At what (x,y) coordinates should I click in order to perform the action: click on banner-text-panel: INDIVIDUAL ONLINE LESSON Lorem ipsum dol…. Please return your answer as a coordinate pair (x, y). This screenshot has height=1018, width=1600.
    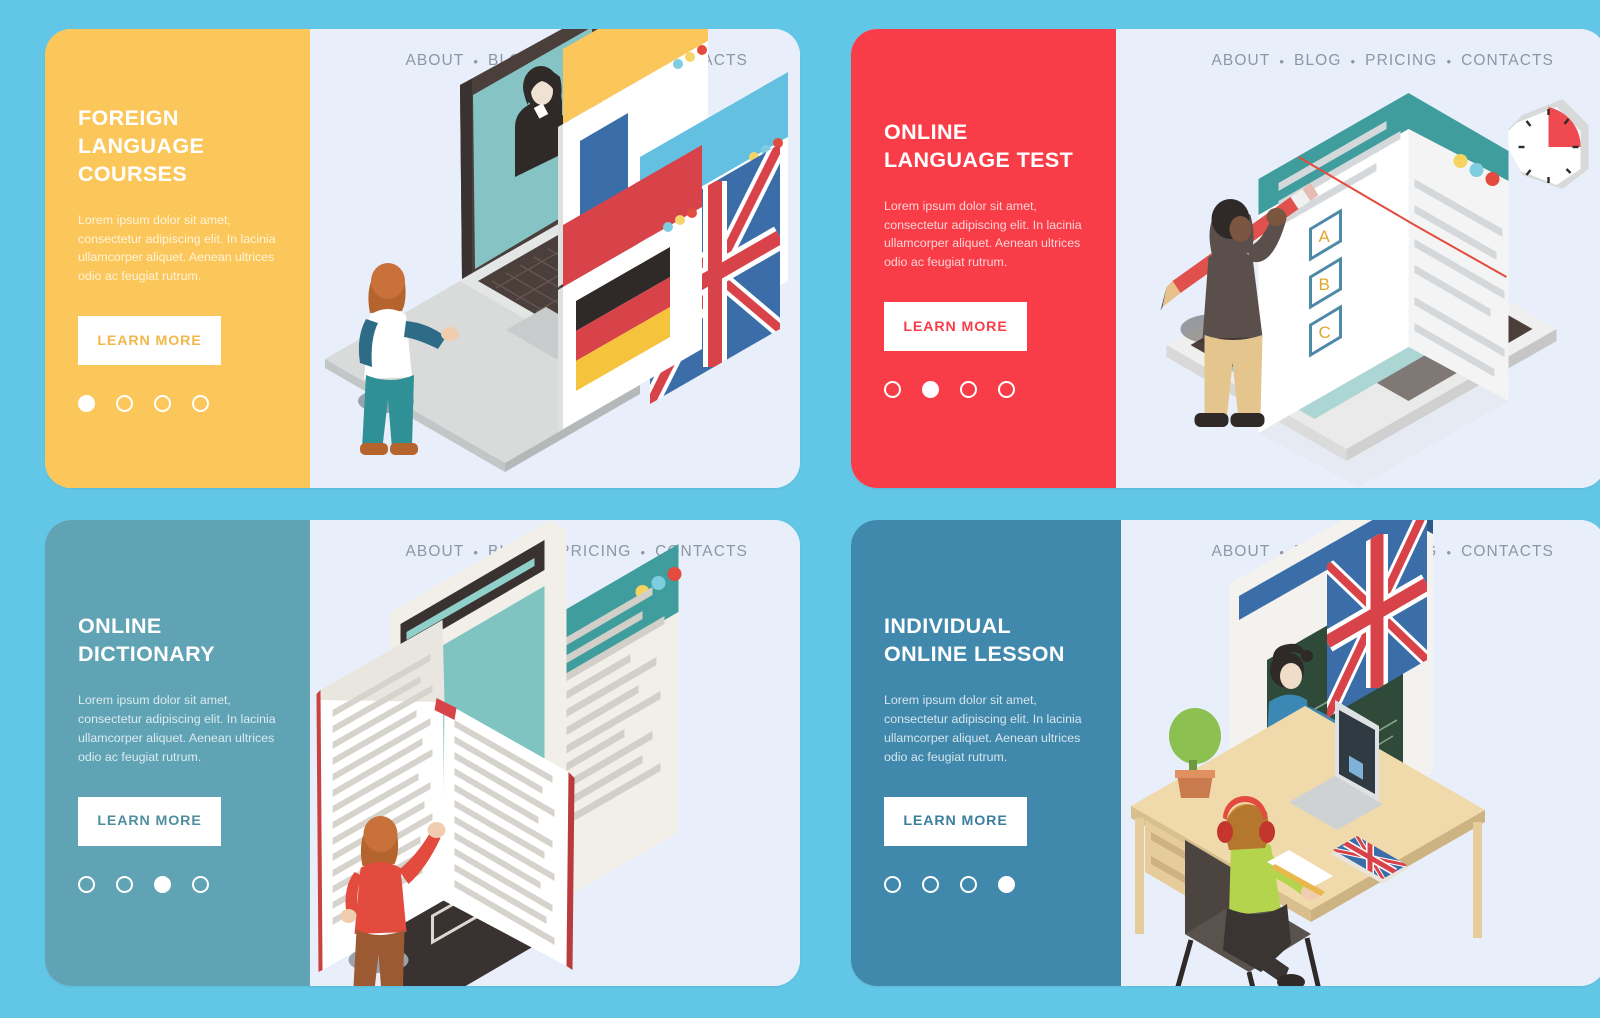
    Looking at the image, I should click on (986, 753).